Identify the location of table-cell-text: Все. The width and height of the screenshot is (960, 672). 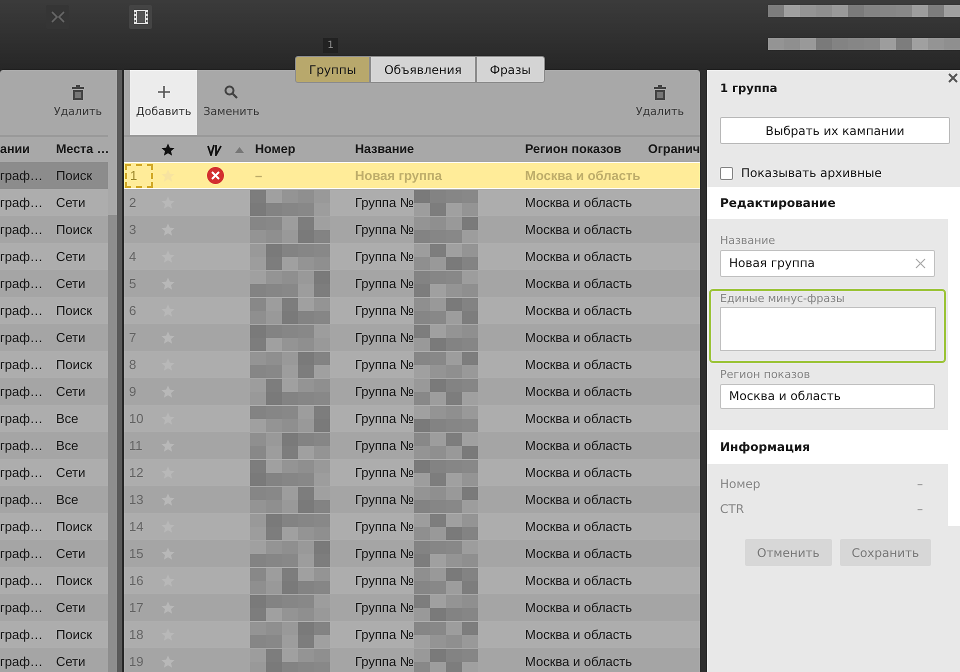
(68, 499).